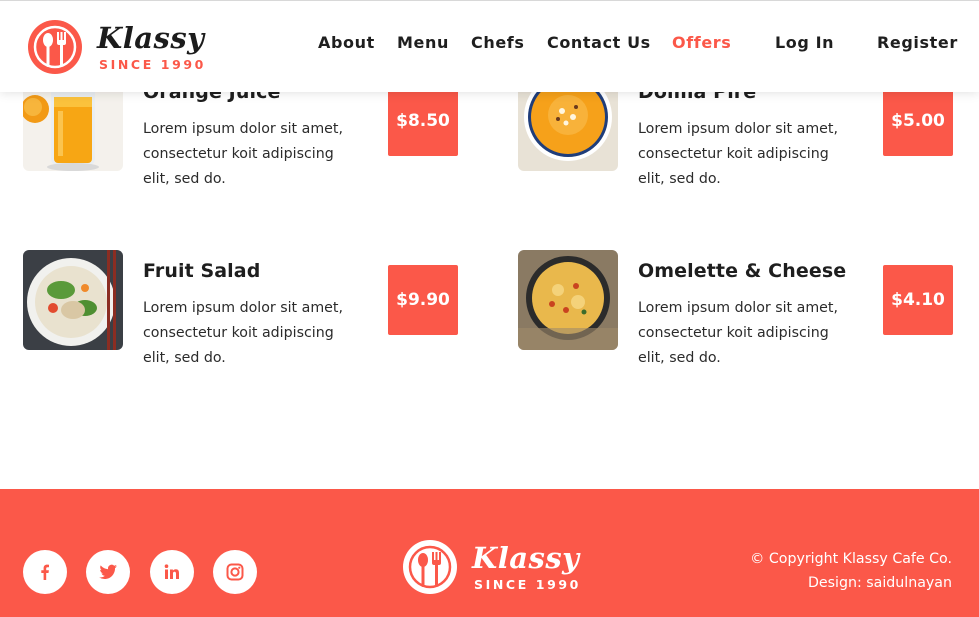 Image resolution: width=979 pixels, height=617 pixels. I want to click on brand-logo: Klassy SINCE 1990, so click(117, 47).